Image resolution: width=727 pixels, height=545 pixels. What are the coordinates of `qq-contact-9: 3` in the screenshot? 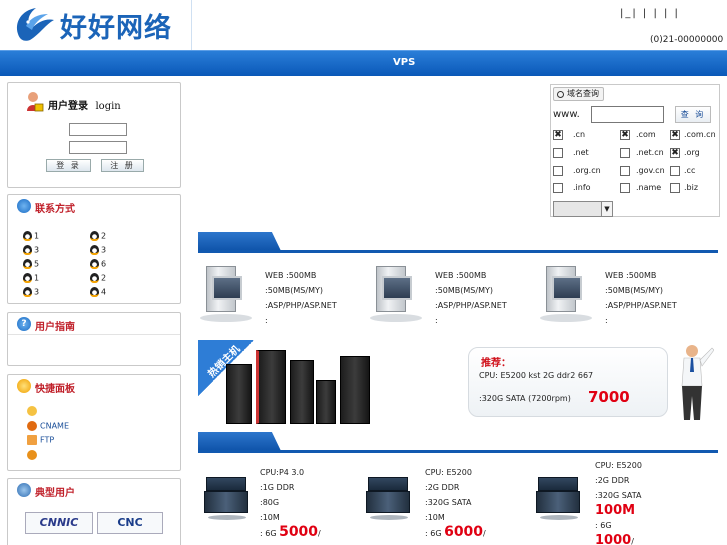 It's located at (31, 292).